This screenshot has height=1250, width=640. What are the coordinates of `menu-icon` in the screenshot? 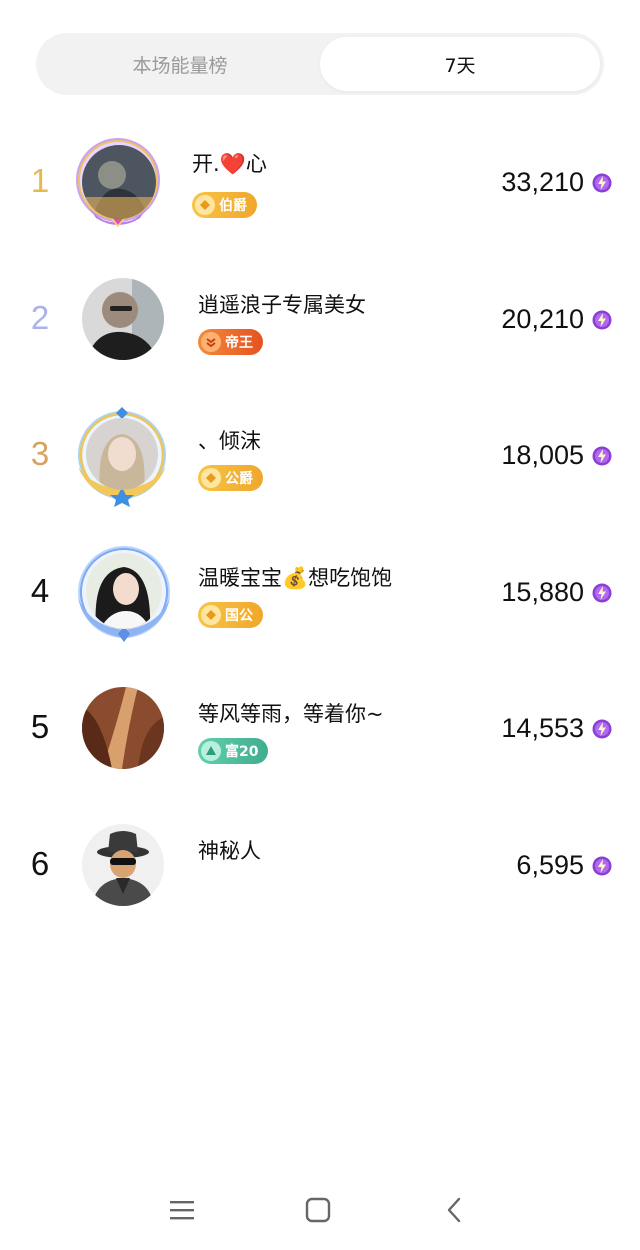 It's located at (182, 1210).